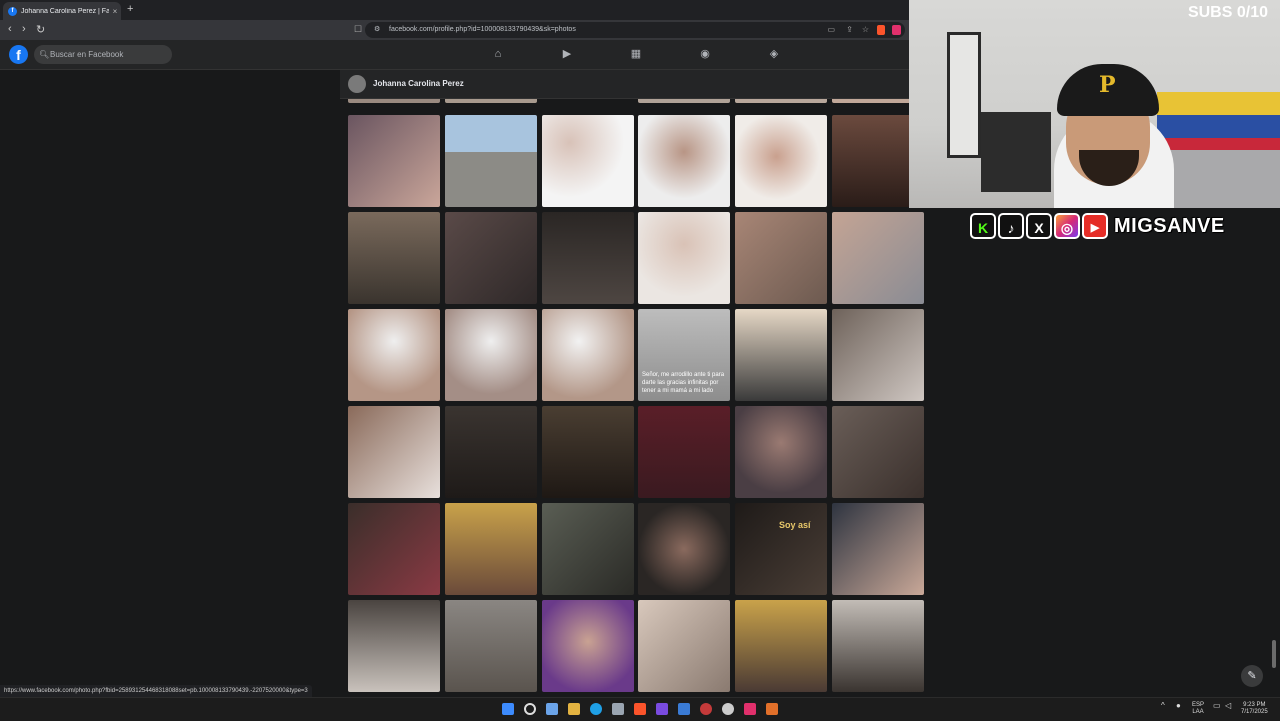  I want to click on widgets-icon, so click(552, 709).